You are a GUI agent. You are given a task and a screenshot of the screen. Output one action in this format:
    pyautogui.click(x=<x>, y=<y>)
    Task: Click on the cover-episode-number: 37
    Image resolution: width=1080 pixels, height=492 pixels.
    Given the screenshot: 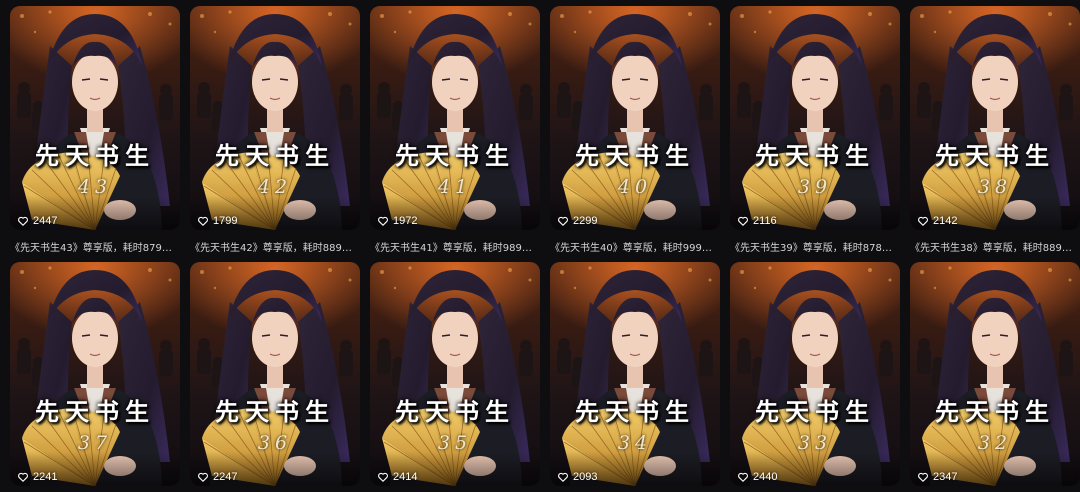 What is the action you would take?
    pyautogui.click(x=95, y=443)
    